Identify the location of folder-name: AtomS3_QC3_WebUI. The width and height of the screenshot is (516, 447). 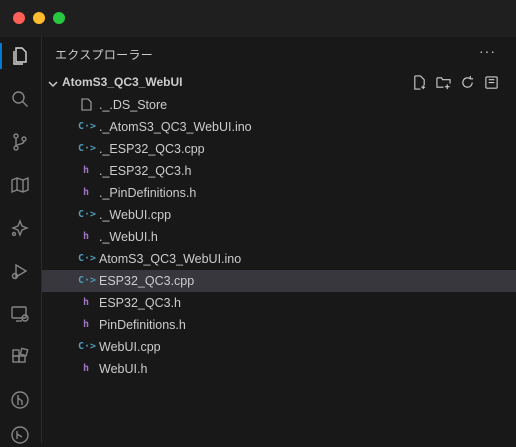
(122, 82).